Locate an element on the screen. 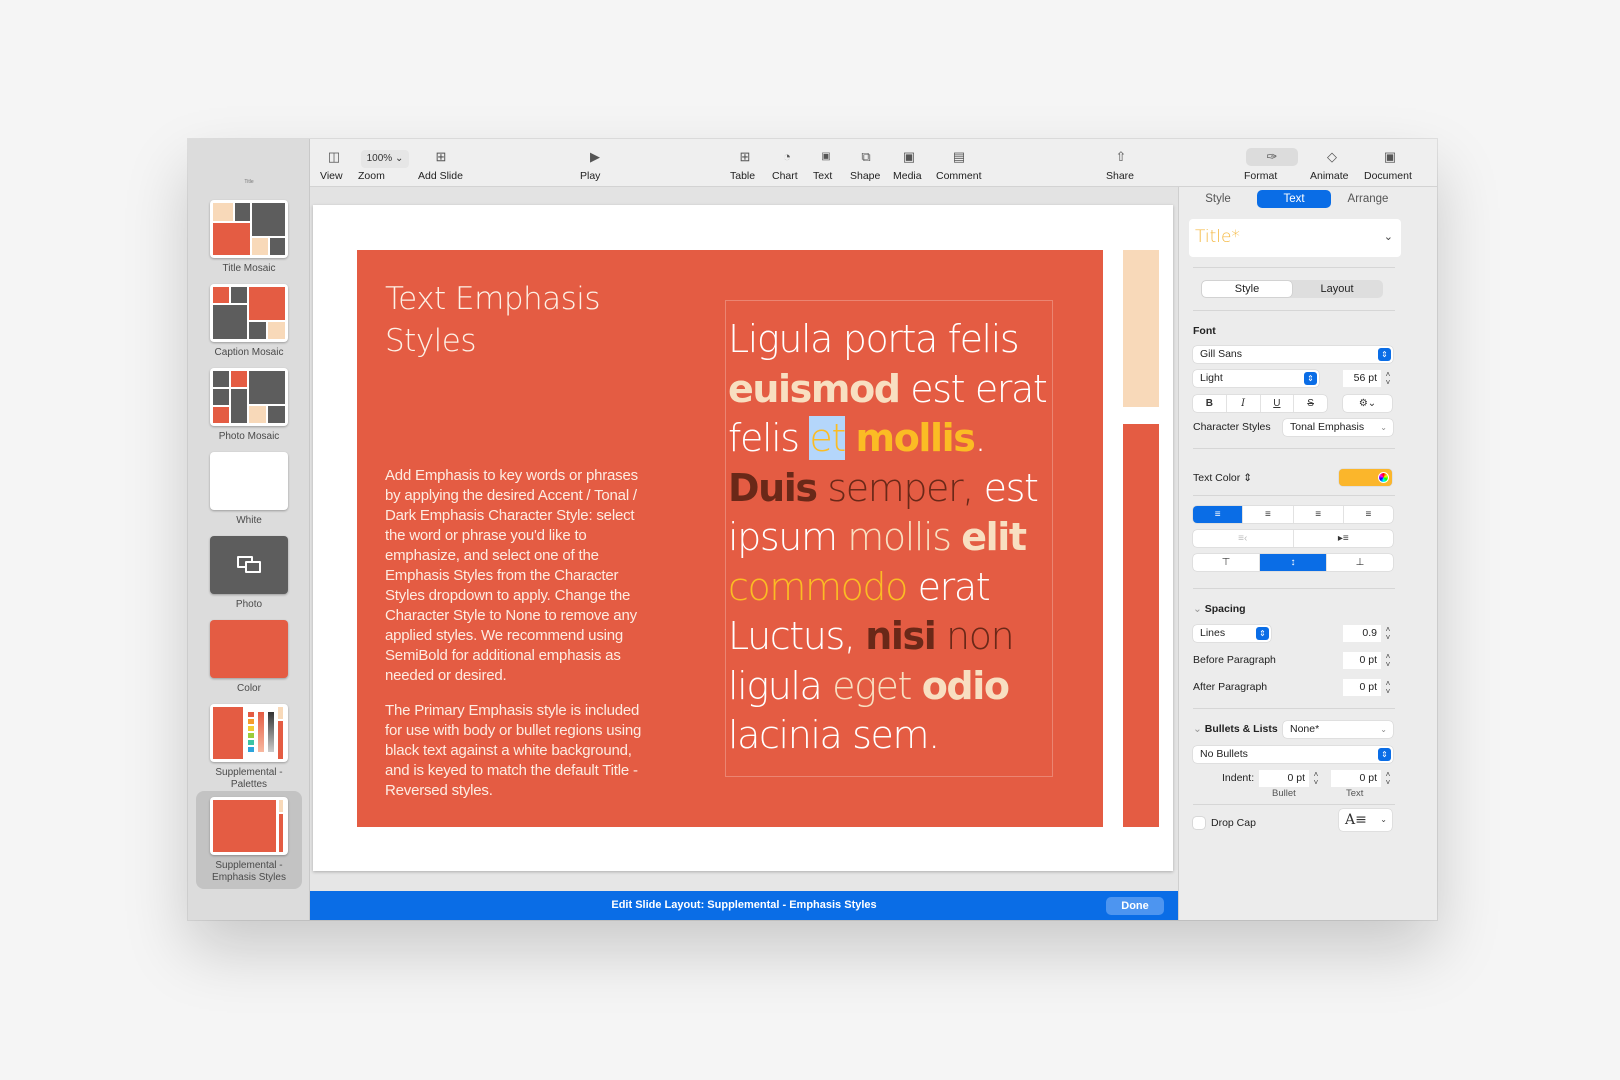 The image size is (1620, 1080). layout-label: Supplemental - Emphasis Styles is located at coordinates (249, 871).